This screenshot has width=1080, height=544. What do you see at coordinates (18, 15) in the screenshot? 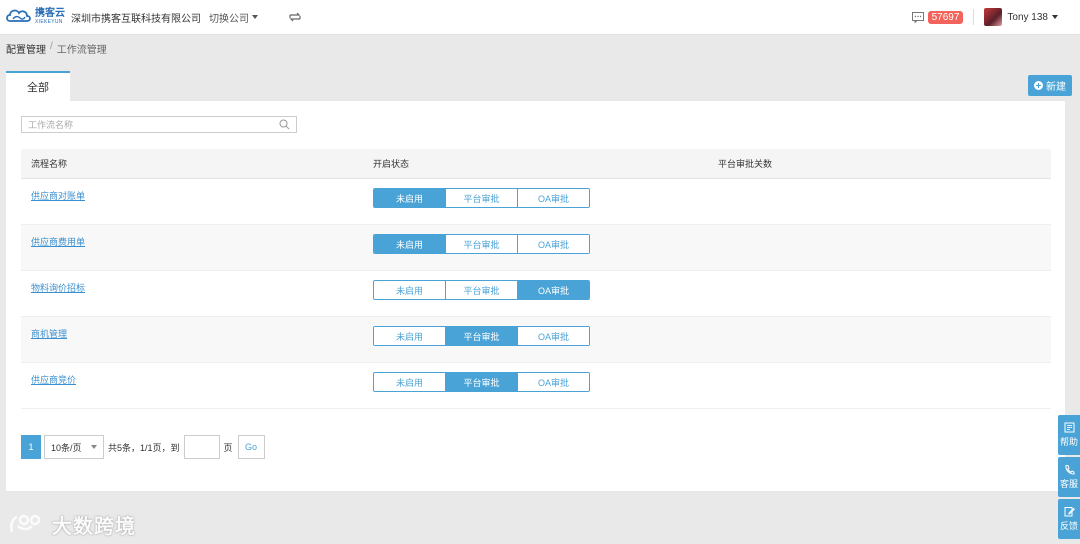
I see `cloud-logo-icon` at bounding box center [18, 15].